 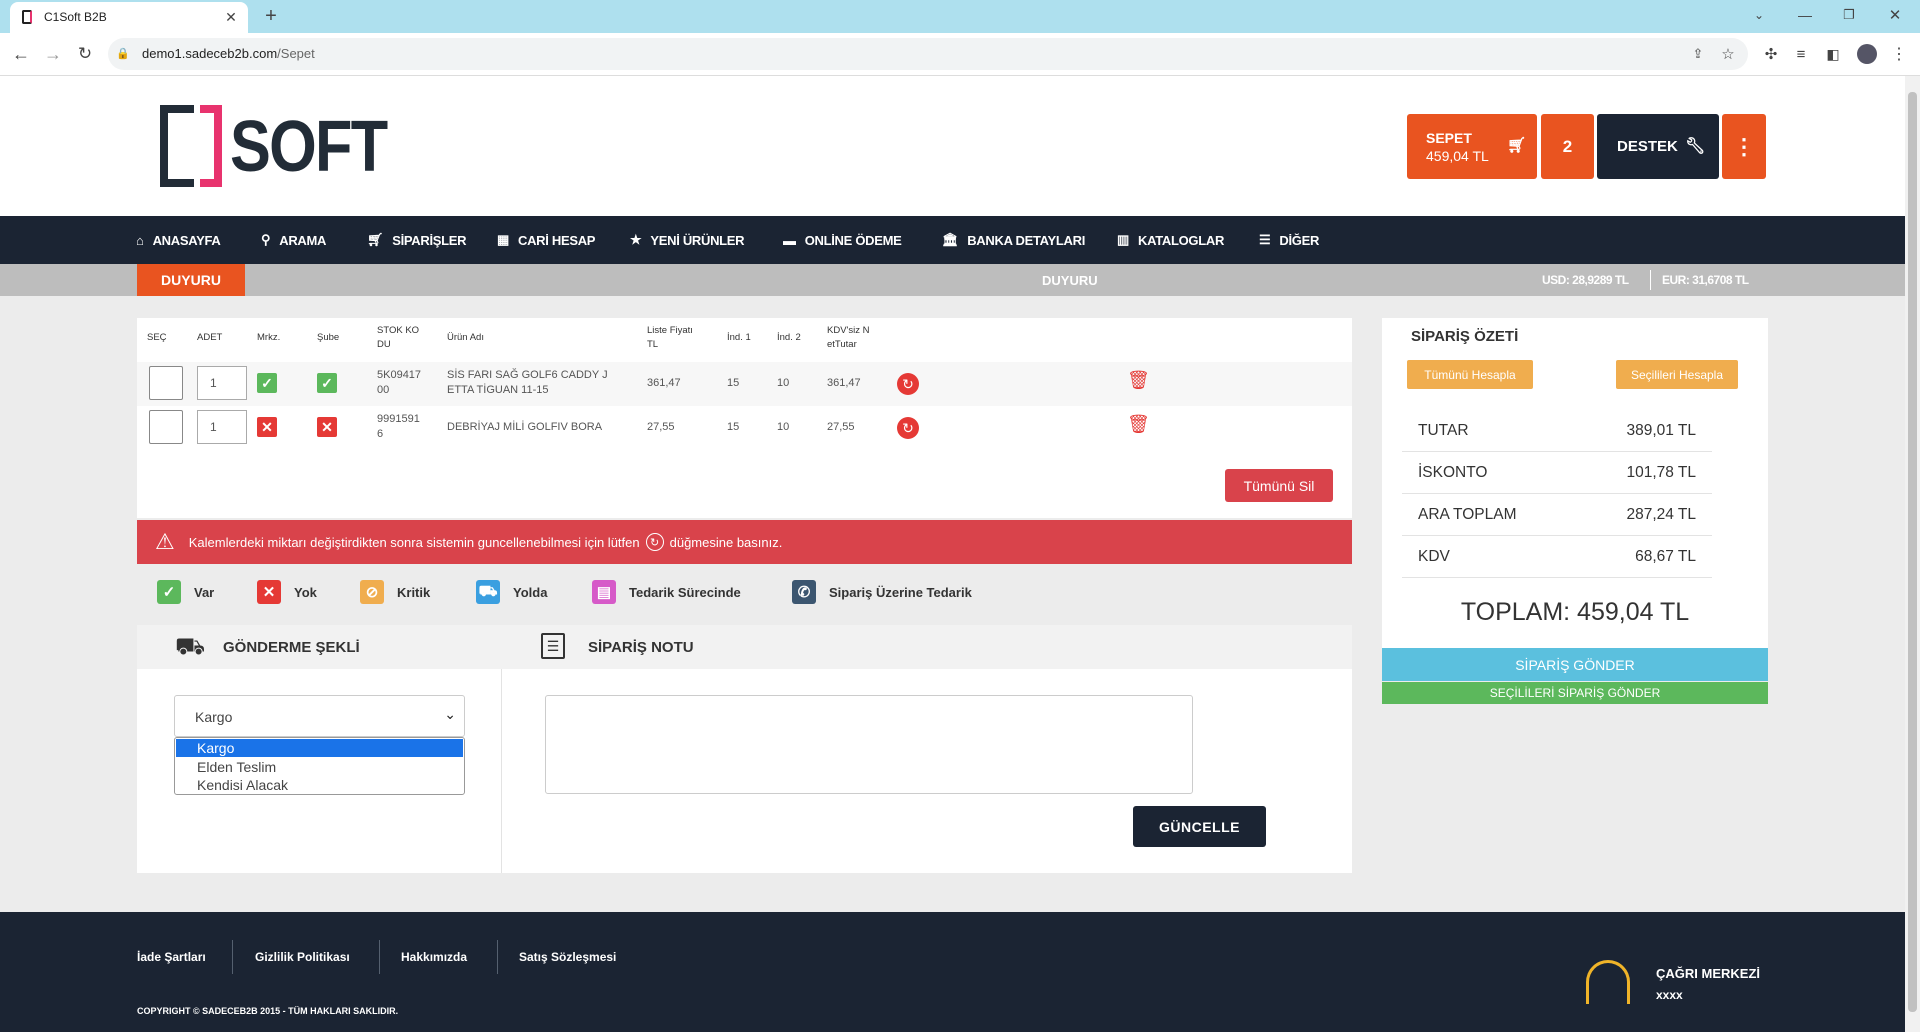 I want to click on scrollbar-thumb, so click(x=1912, y=552).